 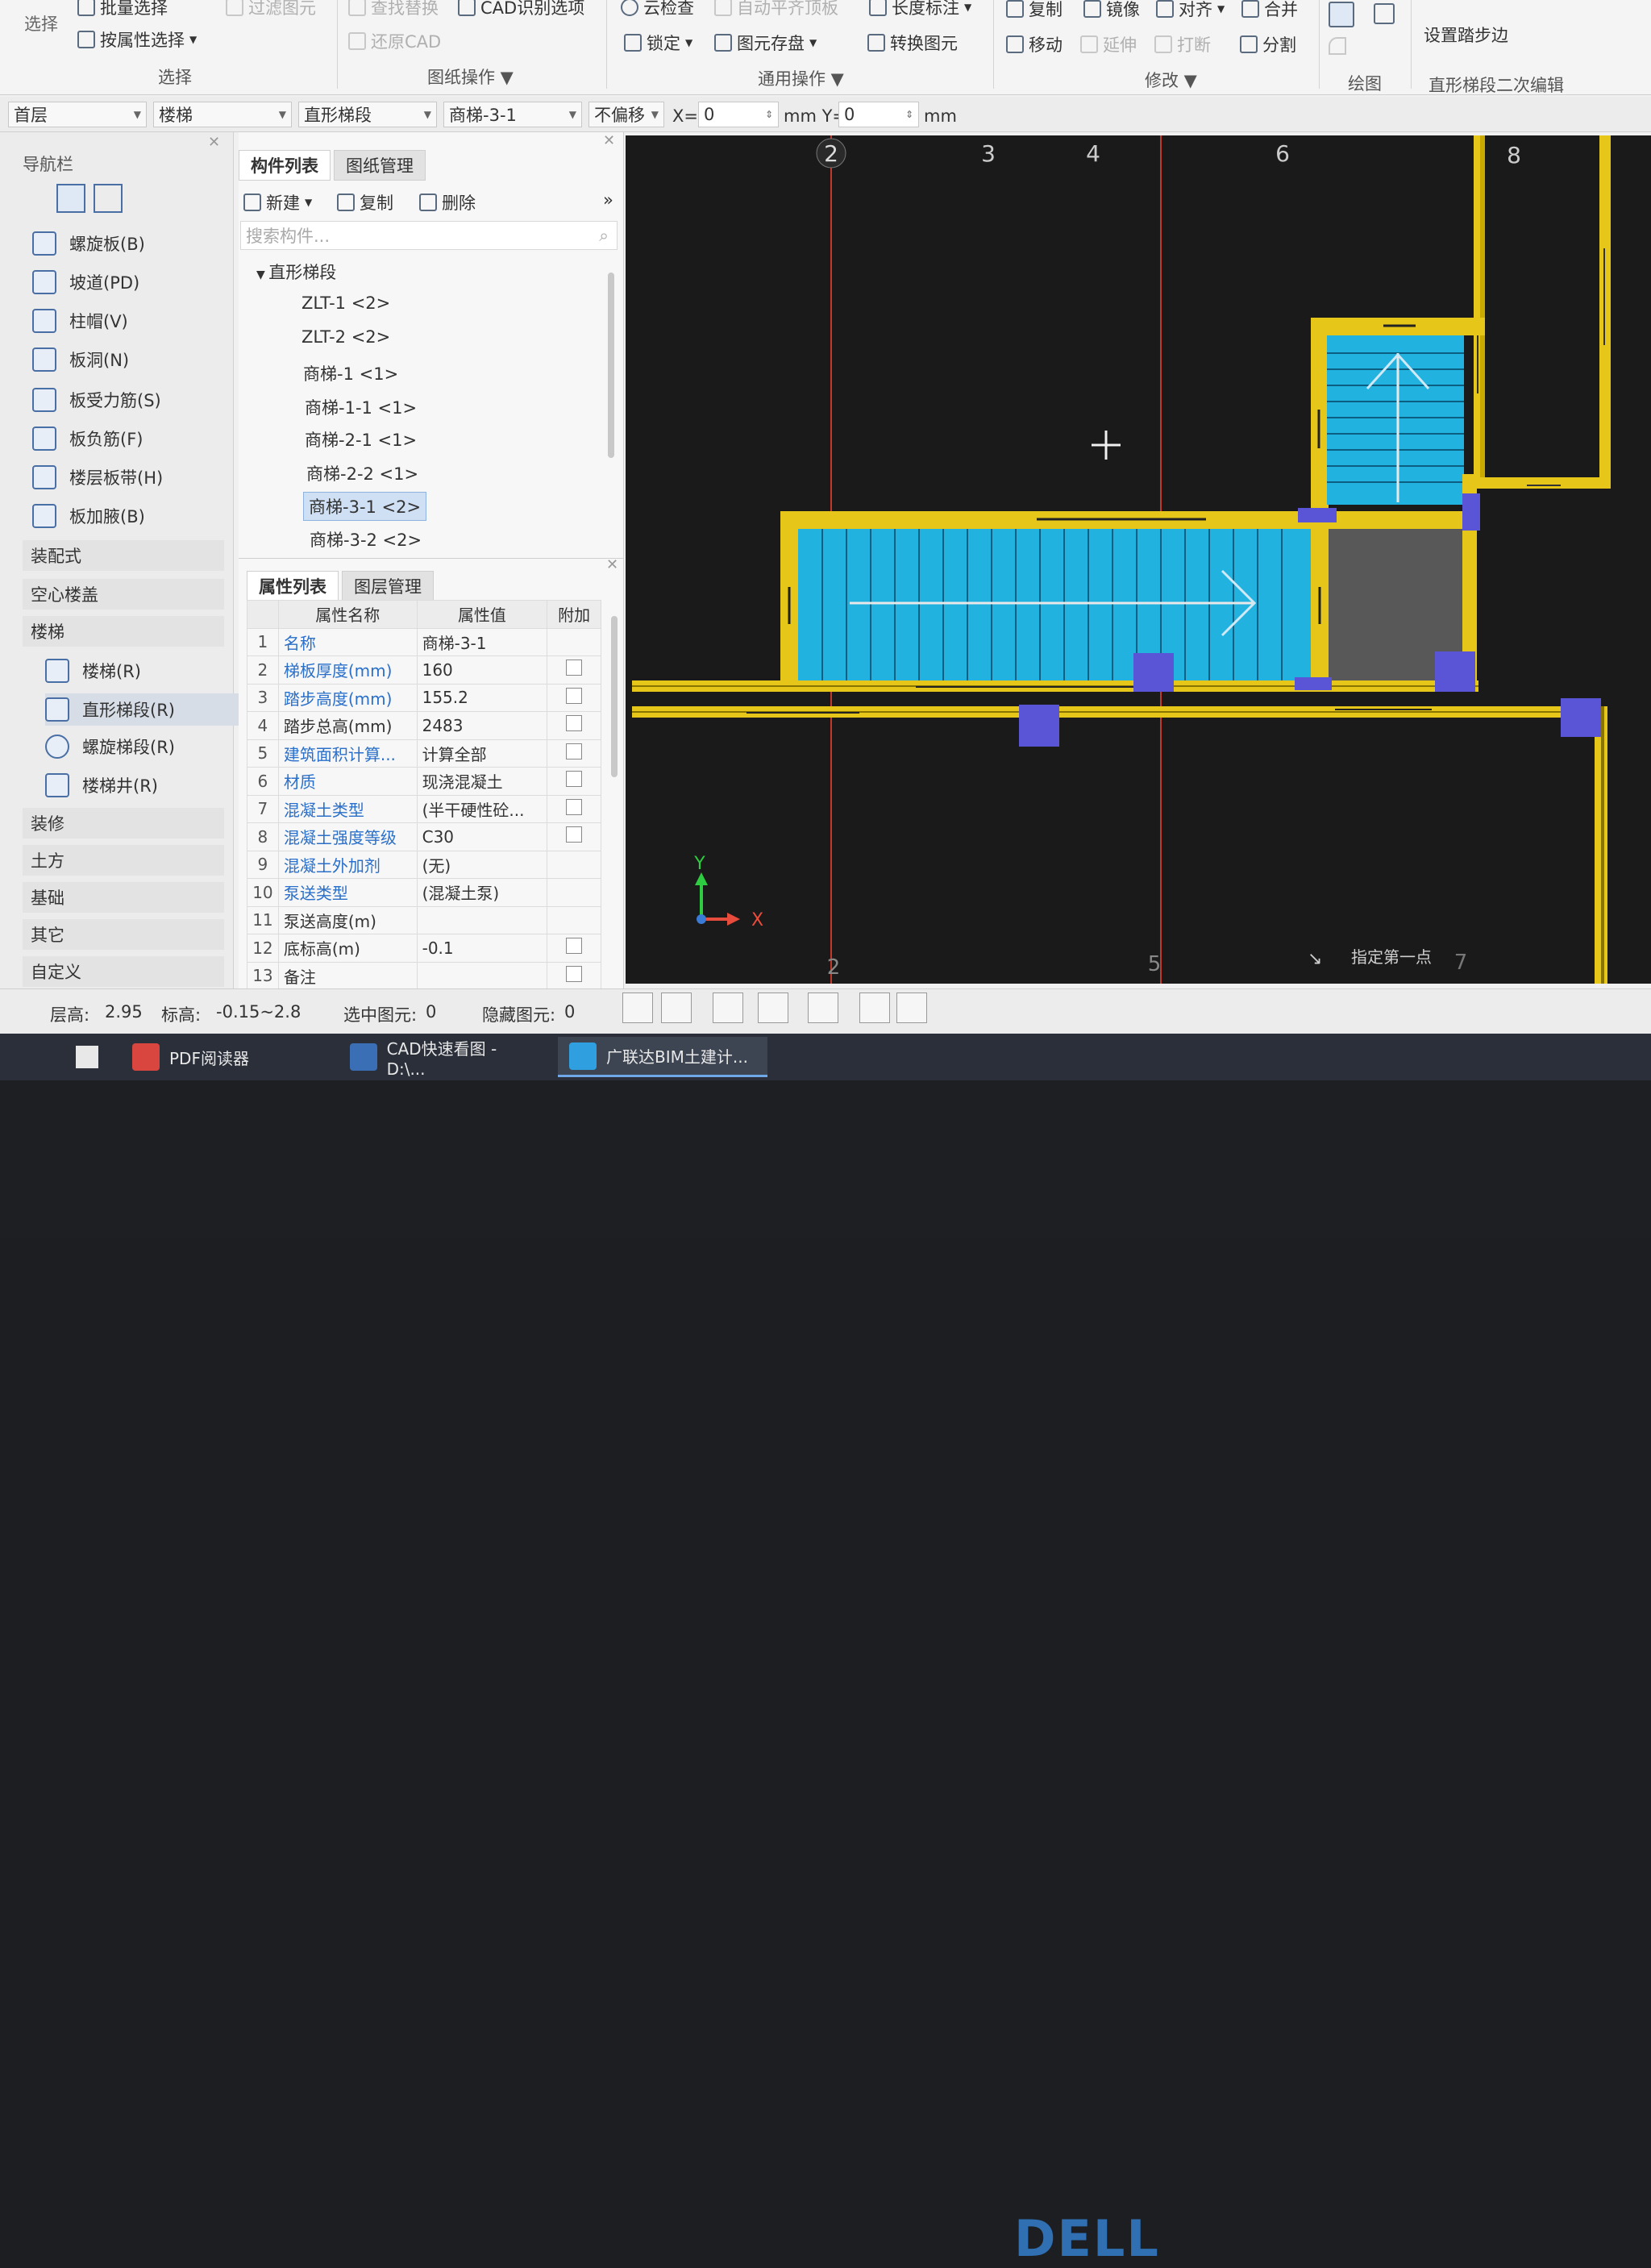 I want to click on split-button: 分割, so click(x=1268, y=44).